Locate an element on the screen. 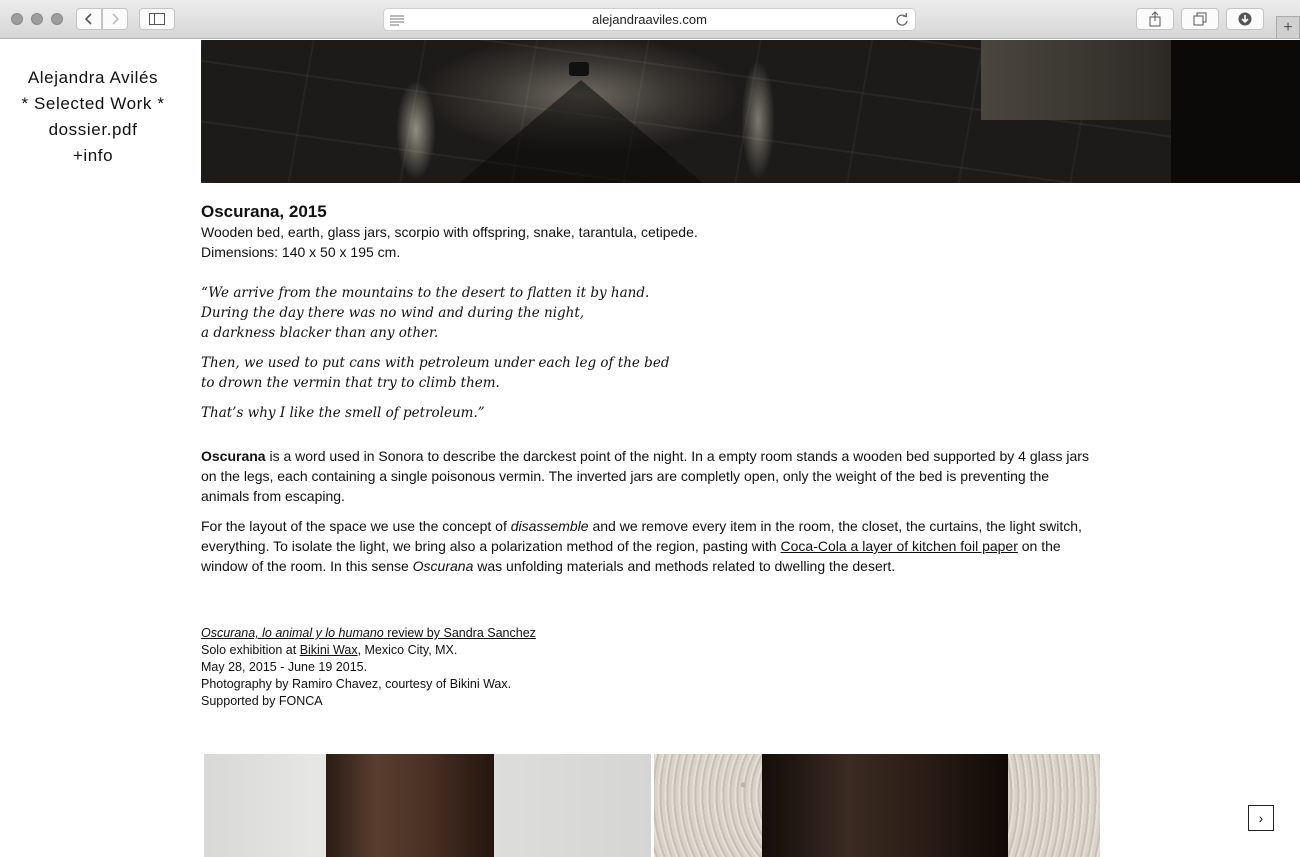 The height and width of the screenshot is (857, 1300). reload-icon is located at coordinates (902, 20).